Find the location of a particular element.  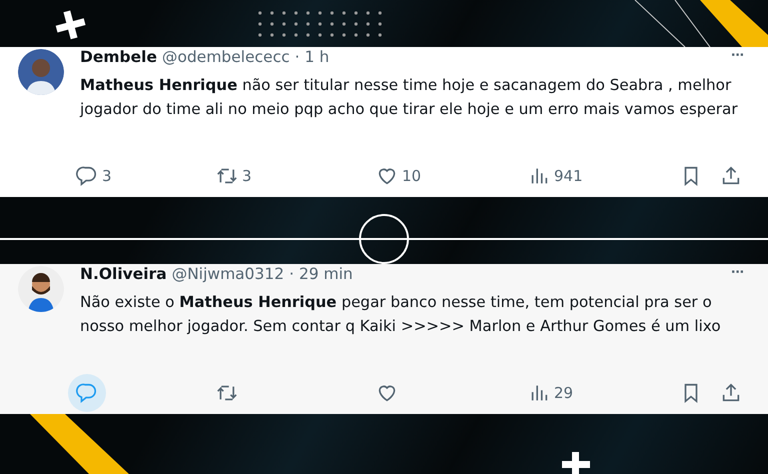

views-button: 29 is located at coordinates (551, 393).